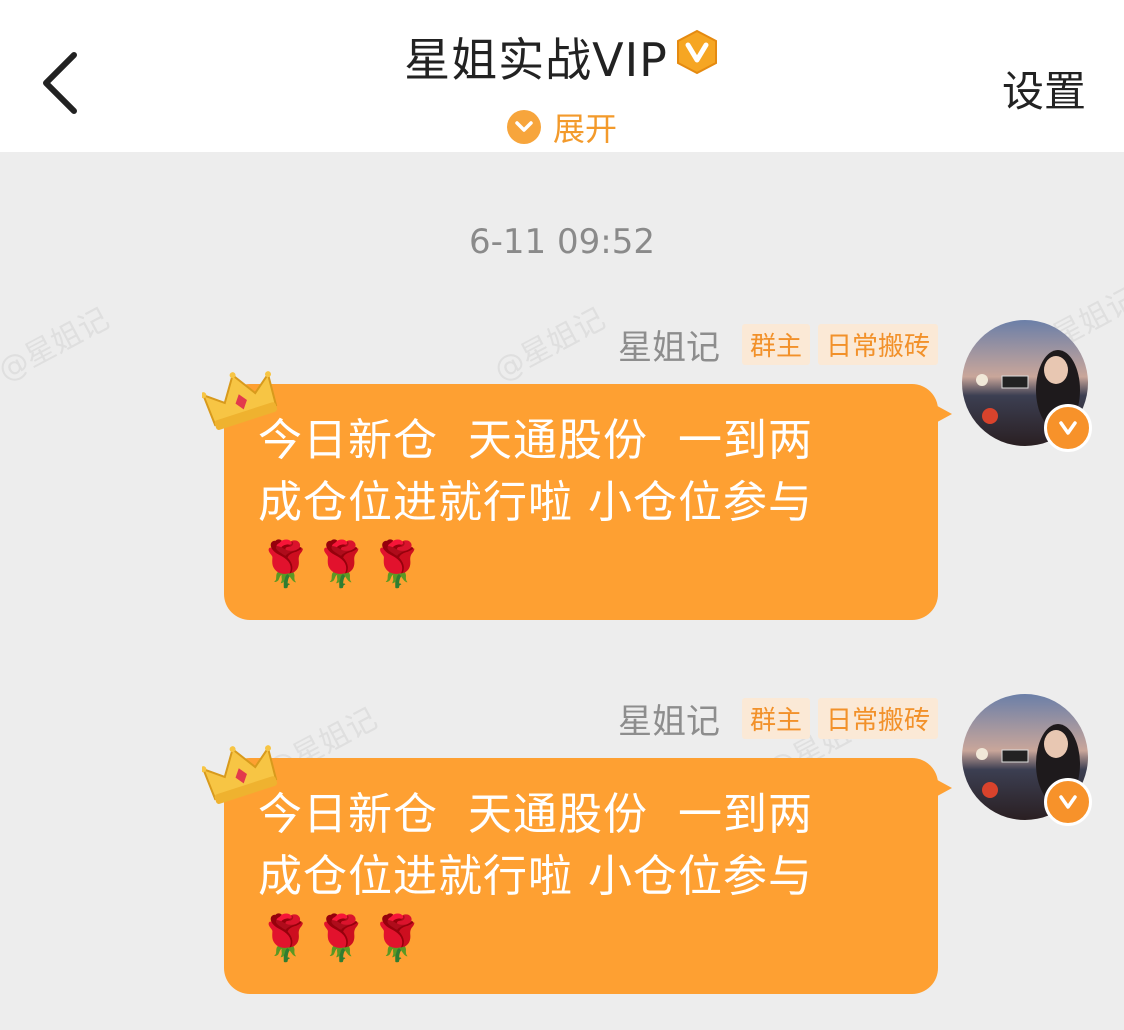  I want to click on chat-header: 星姐实战VIP 展开 设置, so click(562, 76).